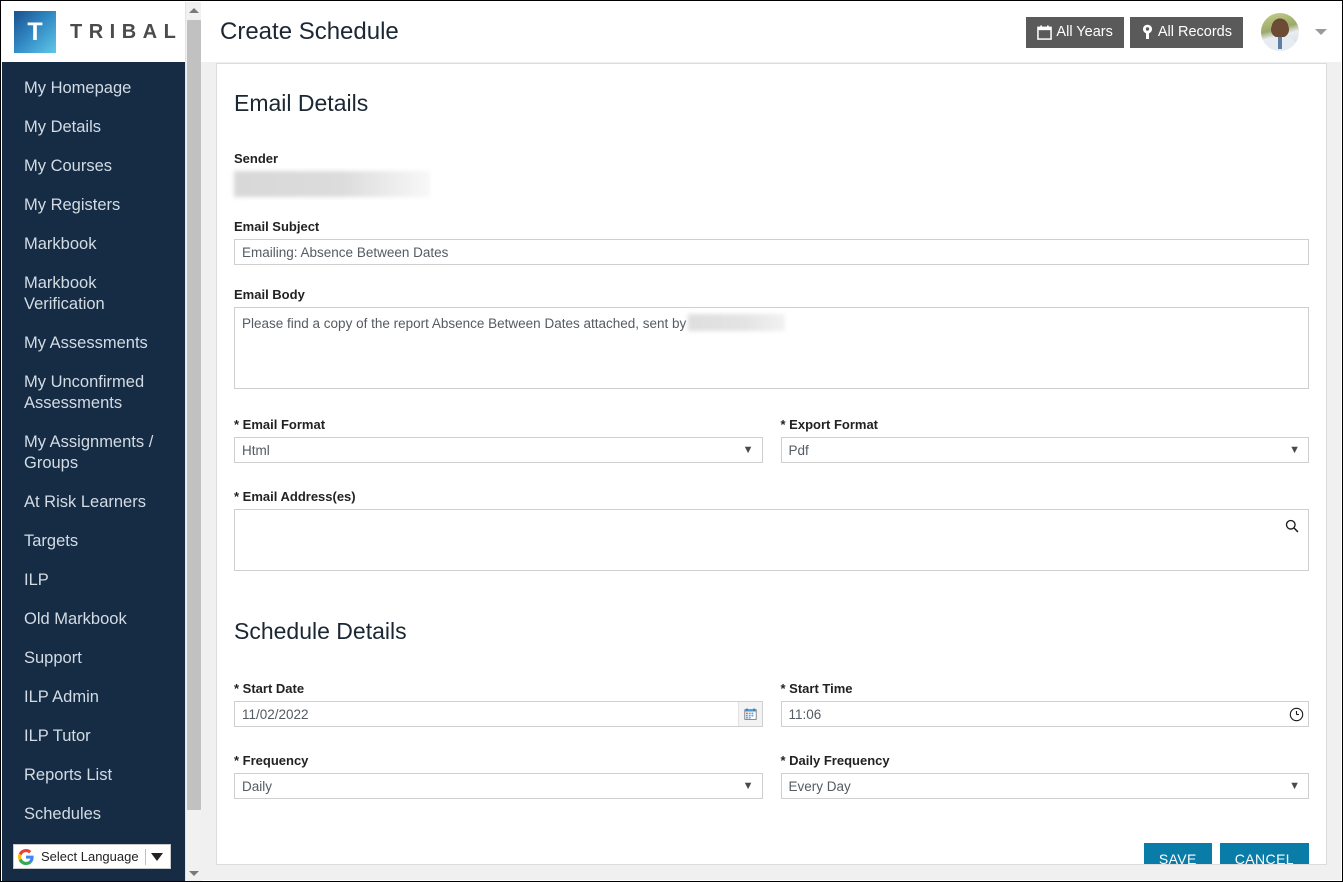  I want to click on export-format-field-group: * Export Format Pdf ▼, so click(1044, 440).